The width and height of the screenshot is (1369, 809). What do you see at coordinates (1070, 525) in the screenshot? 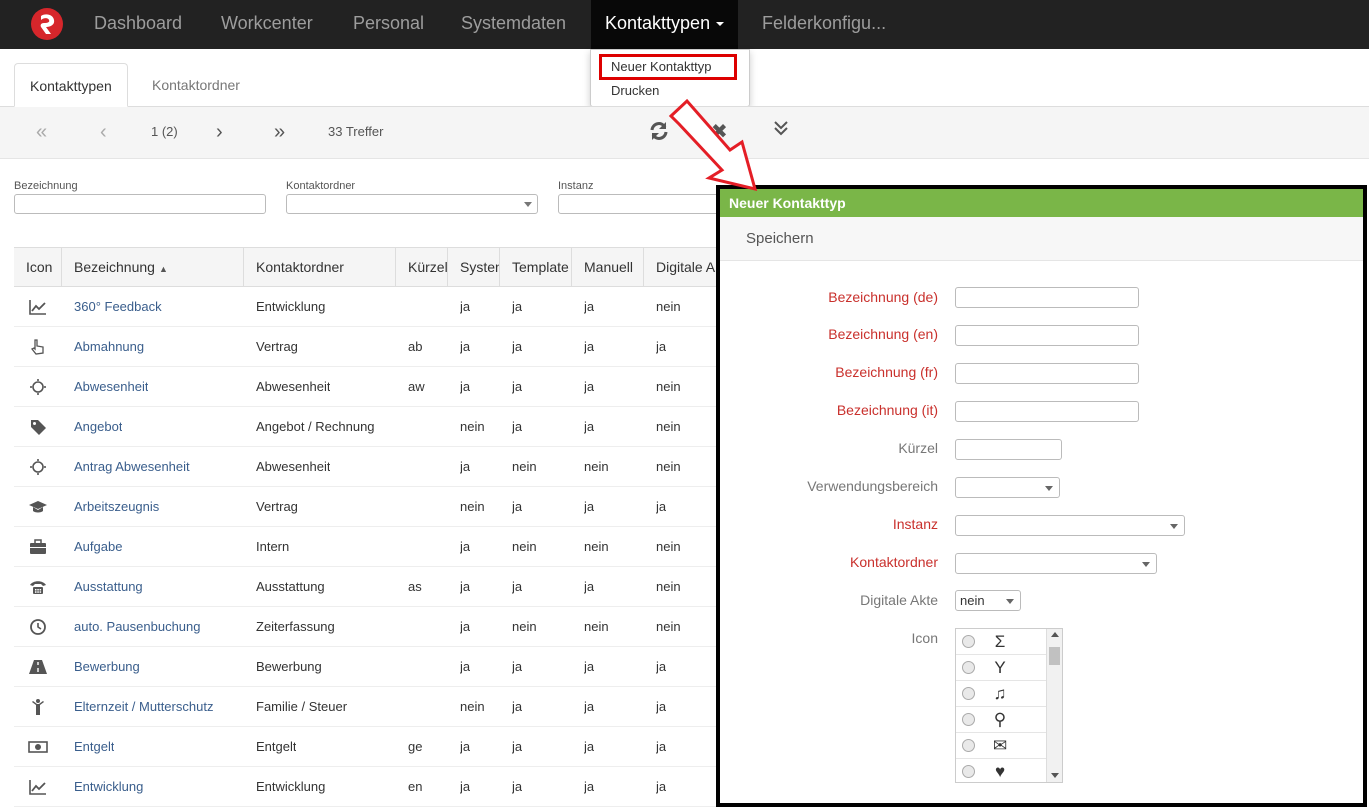
I see `instanz-select` at bounding box center [1070, 525].